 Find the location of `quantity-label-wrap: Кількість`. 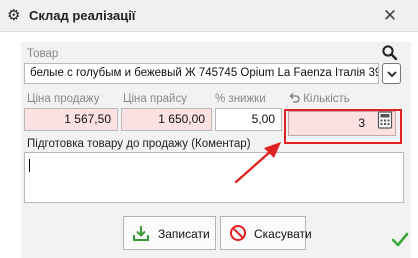

quantity-label-wrap: Кількість is located at coordinates (319, 99).